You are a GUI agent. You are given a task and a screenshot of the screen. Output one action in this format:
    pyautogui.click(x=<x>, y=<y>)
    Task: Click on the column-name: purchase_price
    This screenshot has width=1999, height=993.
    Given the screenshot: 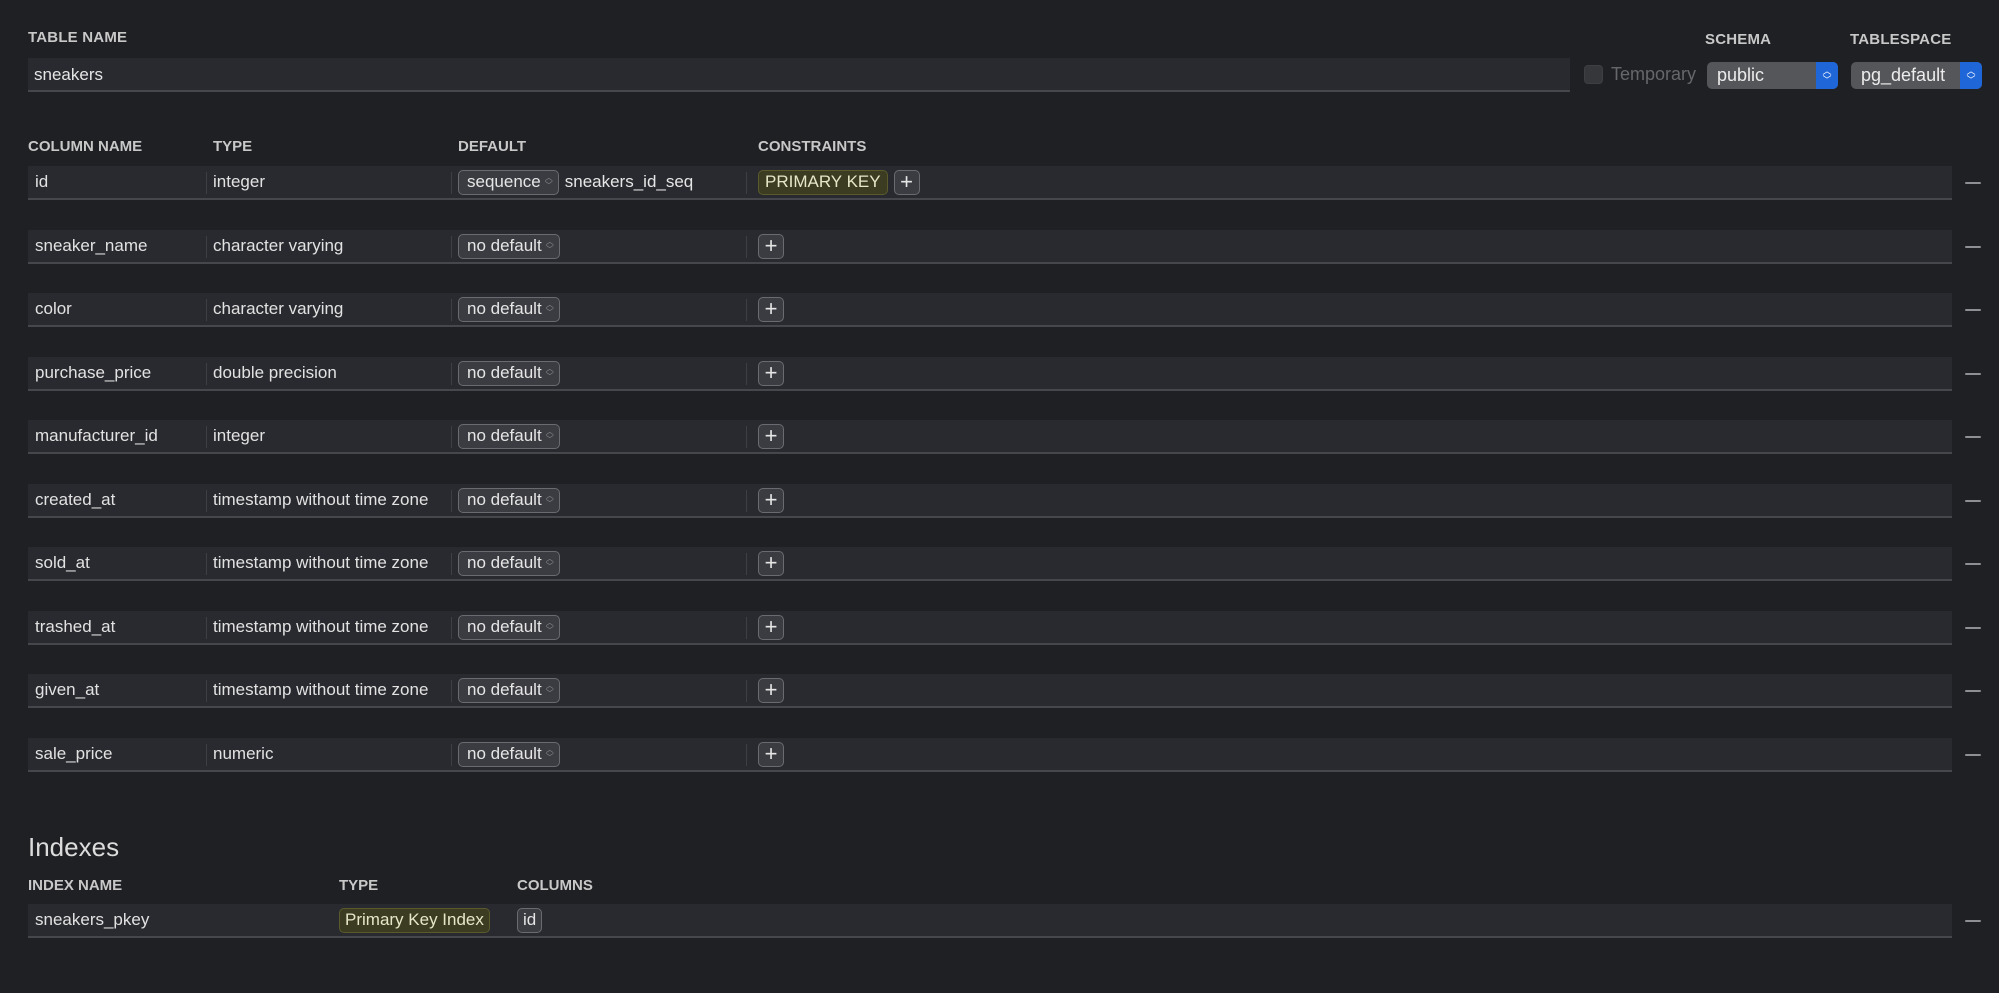 What is the action you would take?
    pyautogui.click(x=93, y=373)
    